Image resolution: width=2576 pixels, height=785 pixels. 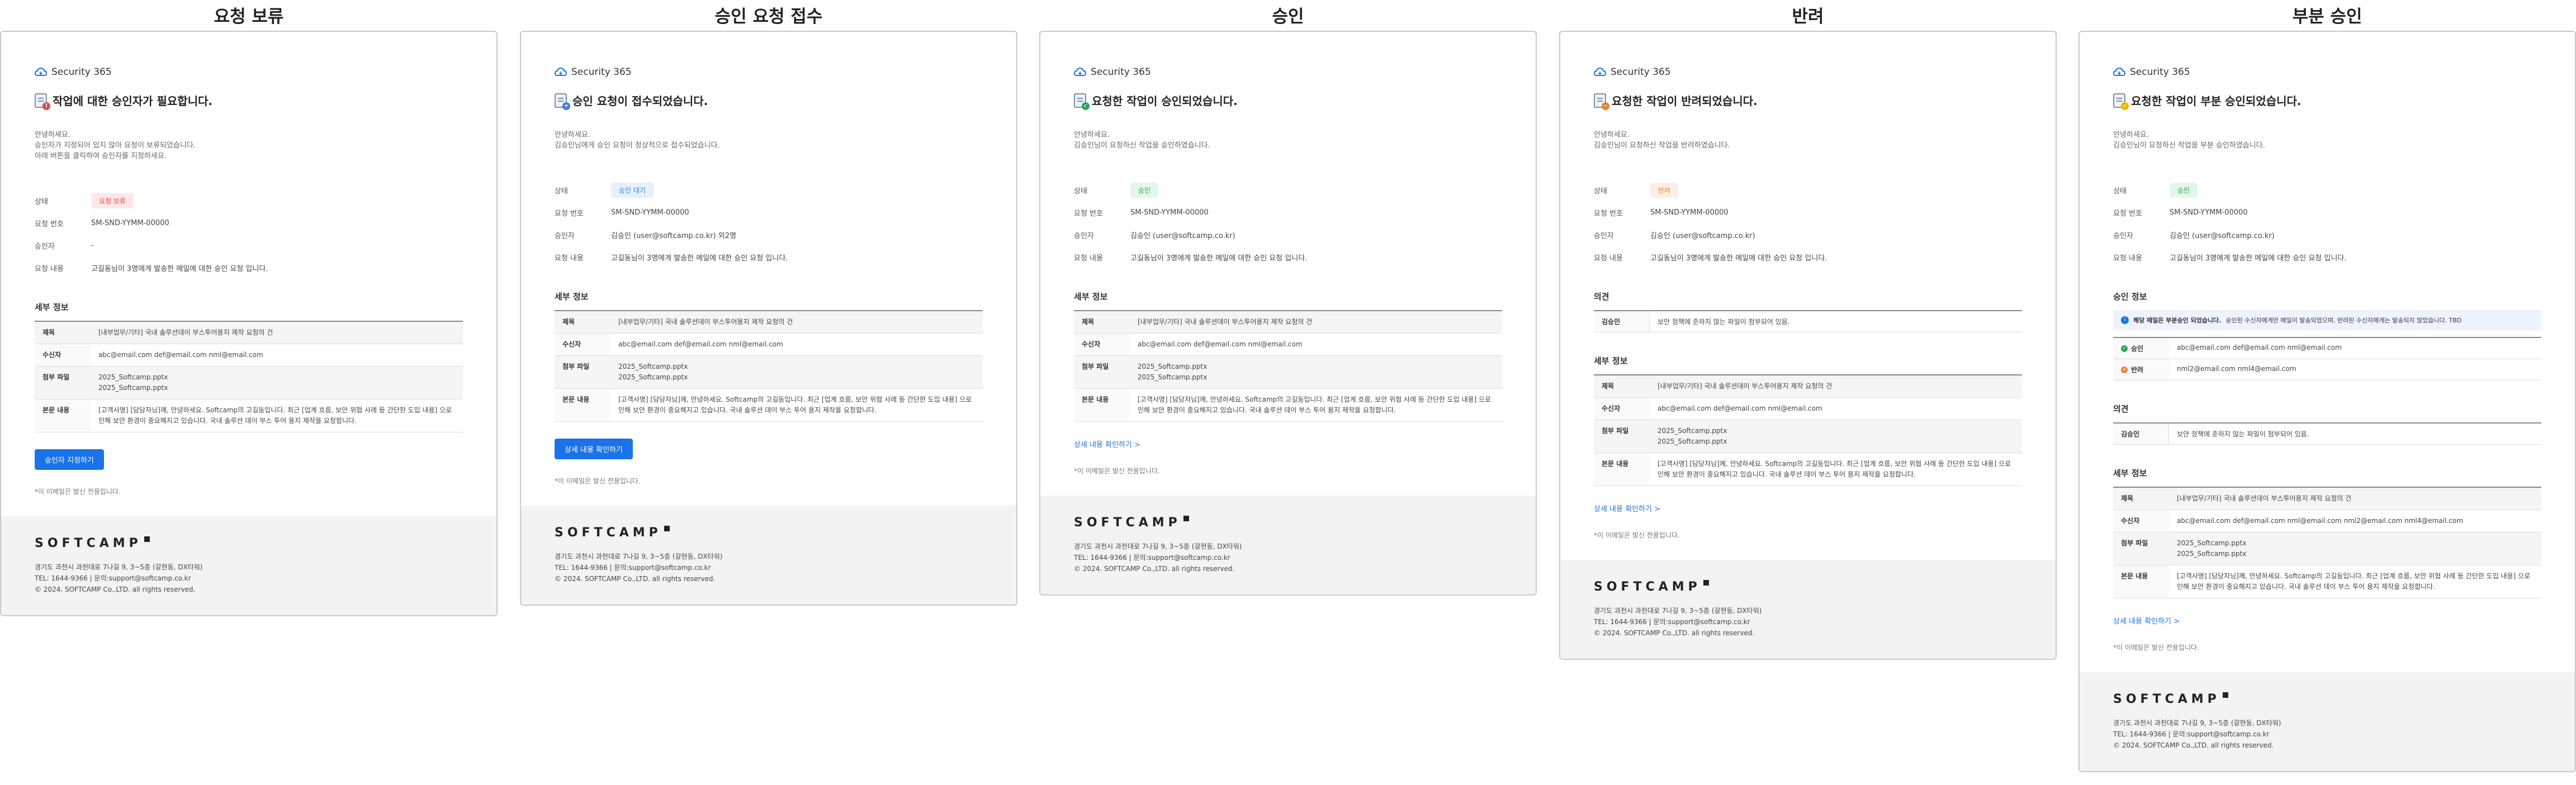 What do you see at coordinates (2177, 320) in the screenshot?
I see `info-bold: 해당 메일은 부분승인 되었습니다.` at bounding box center [2177, 320].